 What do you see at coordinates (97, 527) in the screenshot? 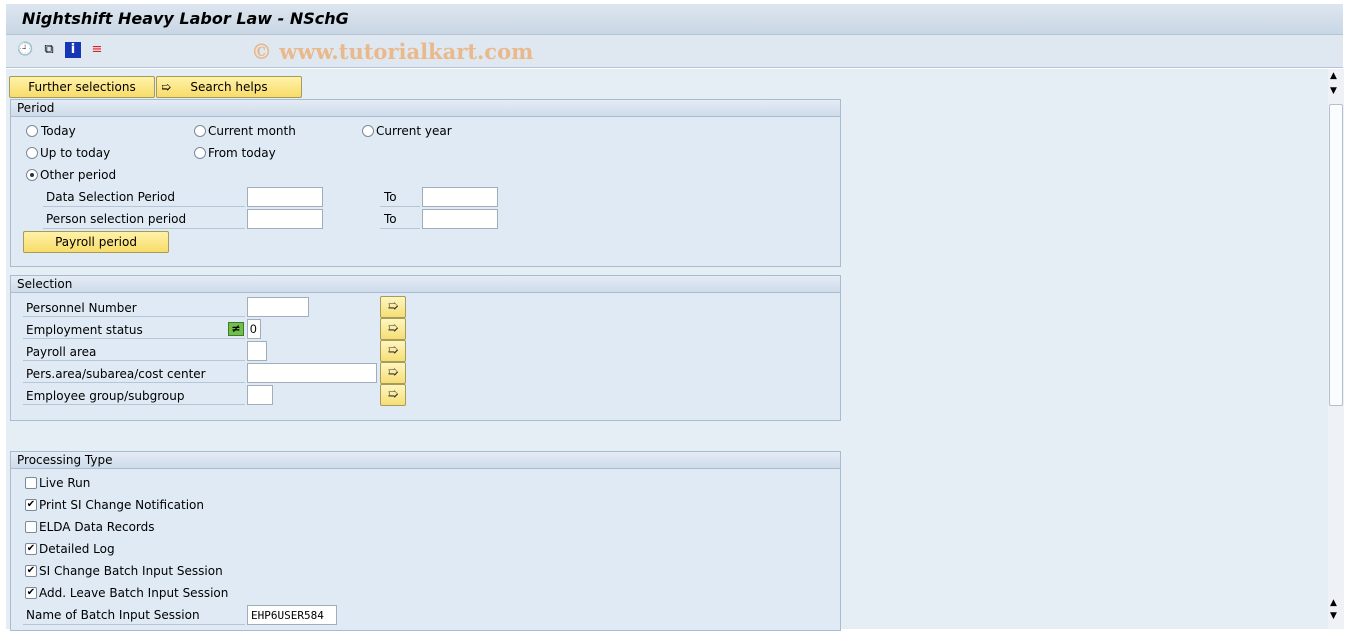
I see `checkbox-label: ELDA Data Records` at bounding box center [97, 527].